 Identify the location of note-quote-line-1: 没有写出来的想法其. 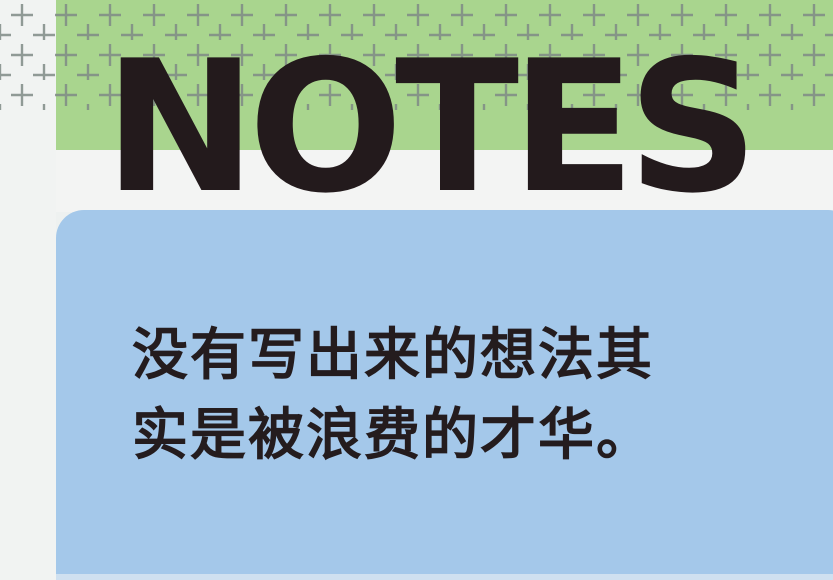
(393, 355).